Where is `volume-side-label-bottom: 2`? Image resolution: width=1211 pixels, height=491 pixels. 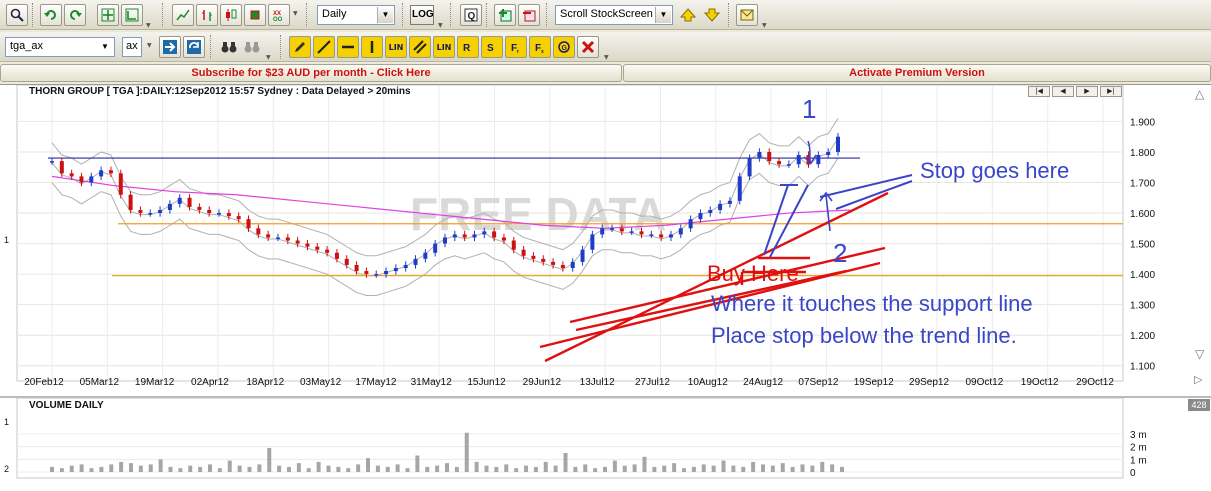
volume-side-label-bottom: 2 is located at coordinates (6, 469).